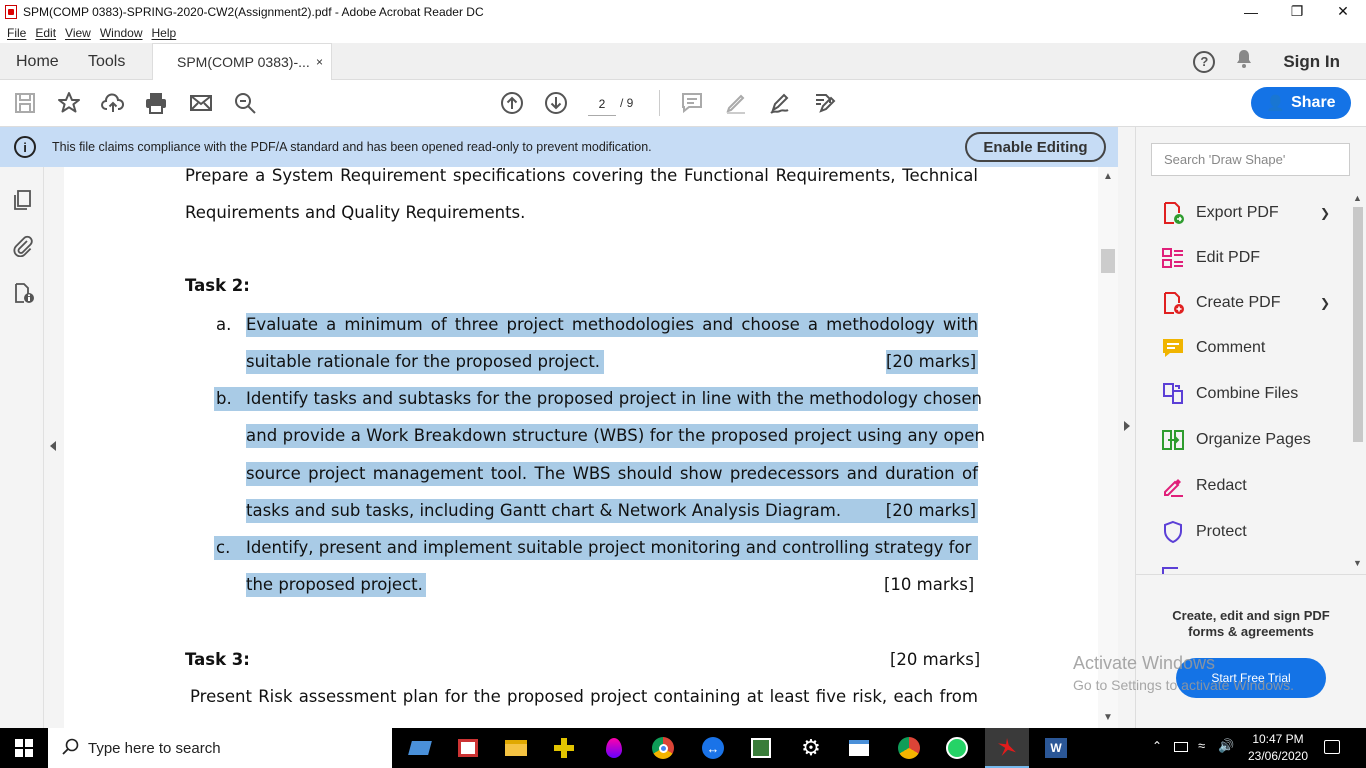 Image resolution: width=1366 pixels, height=768 pixels. Describe the element at coordinates (1173, 303) in the screenshot. I see `create-pdf-icon` at that location.